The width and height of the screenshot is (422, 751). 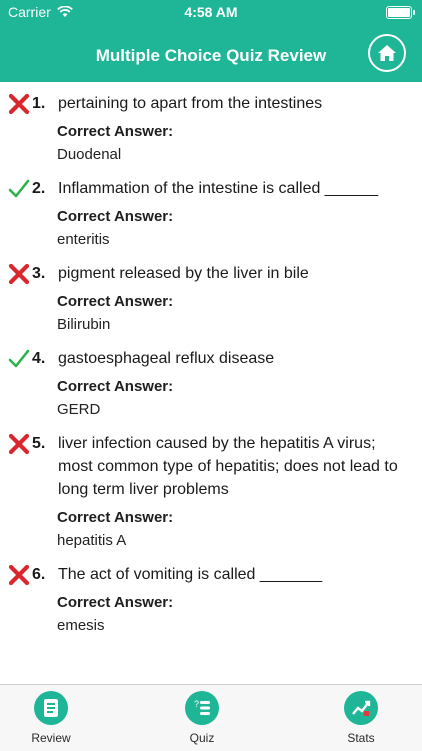 I want to click on battery-icon, so click(x=400, y=12).